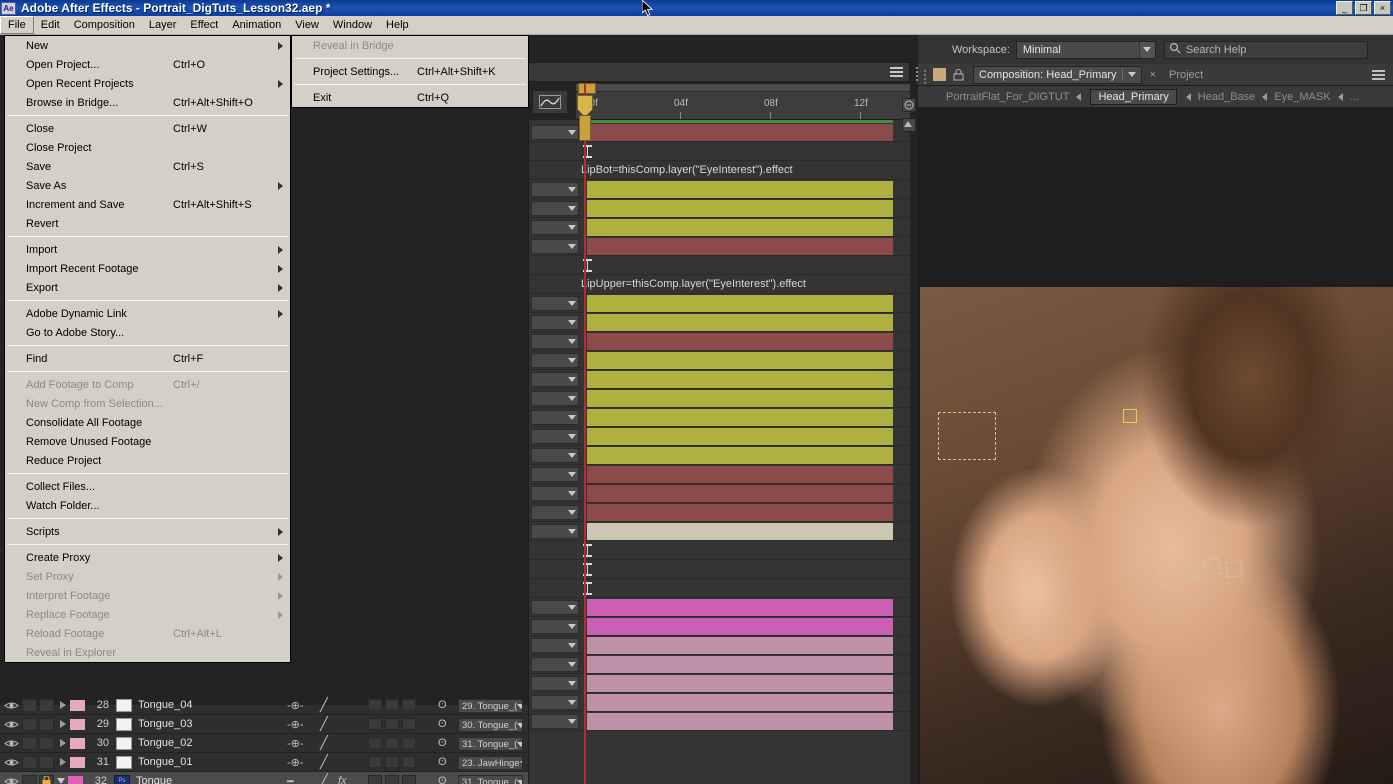 The width and height of the screenshot is (1393, 784). Describe the element at coordinates (147, 460) in the screenshot. I see `menu-item-reduce-project: Reduce Project` at that location.